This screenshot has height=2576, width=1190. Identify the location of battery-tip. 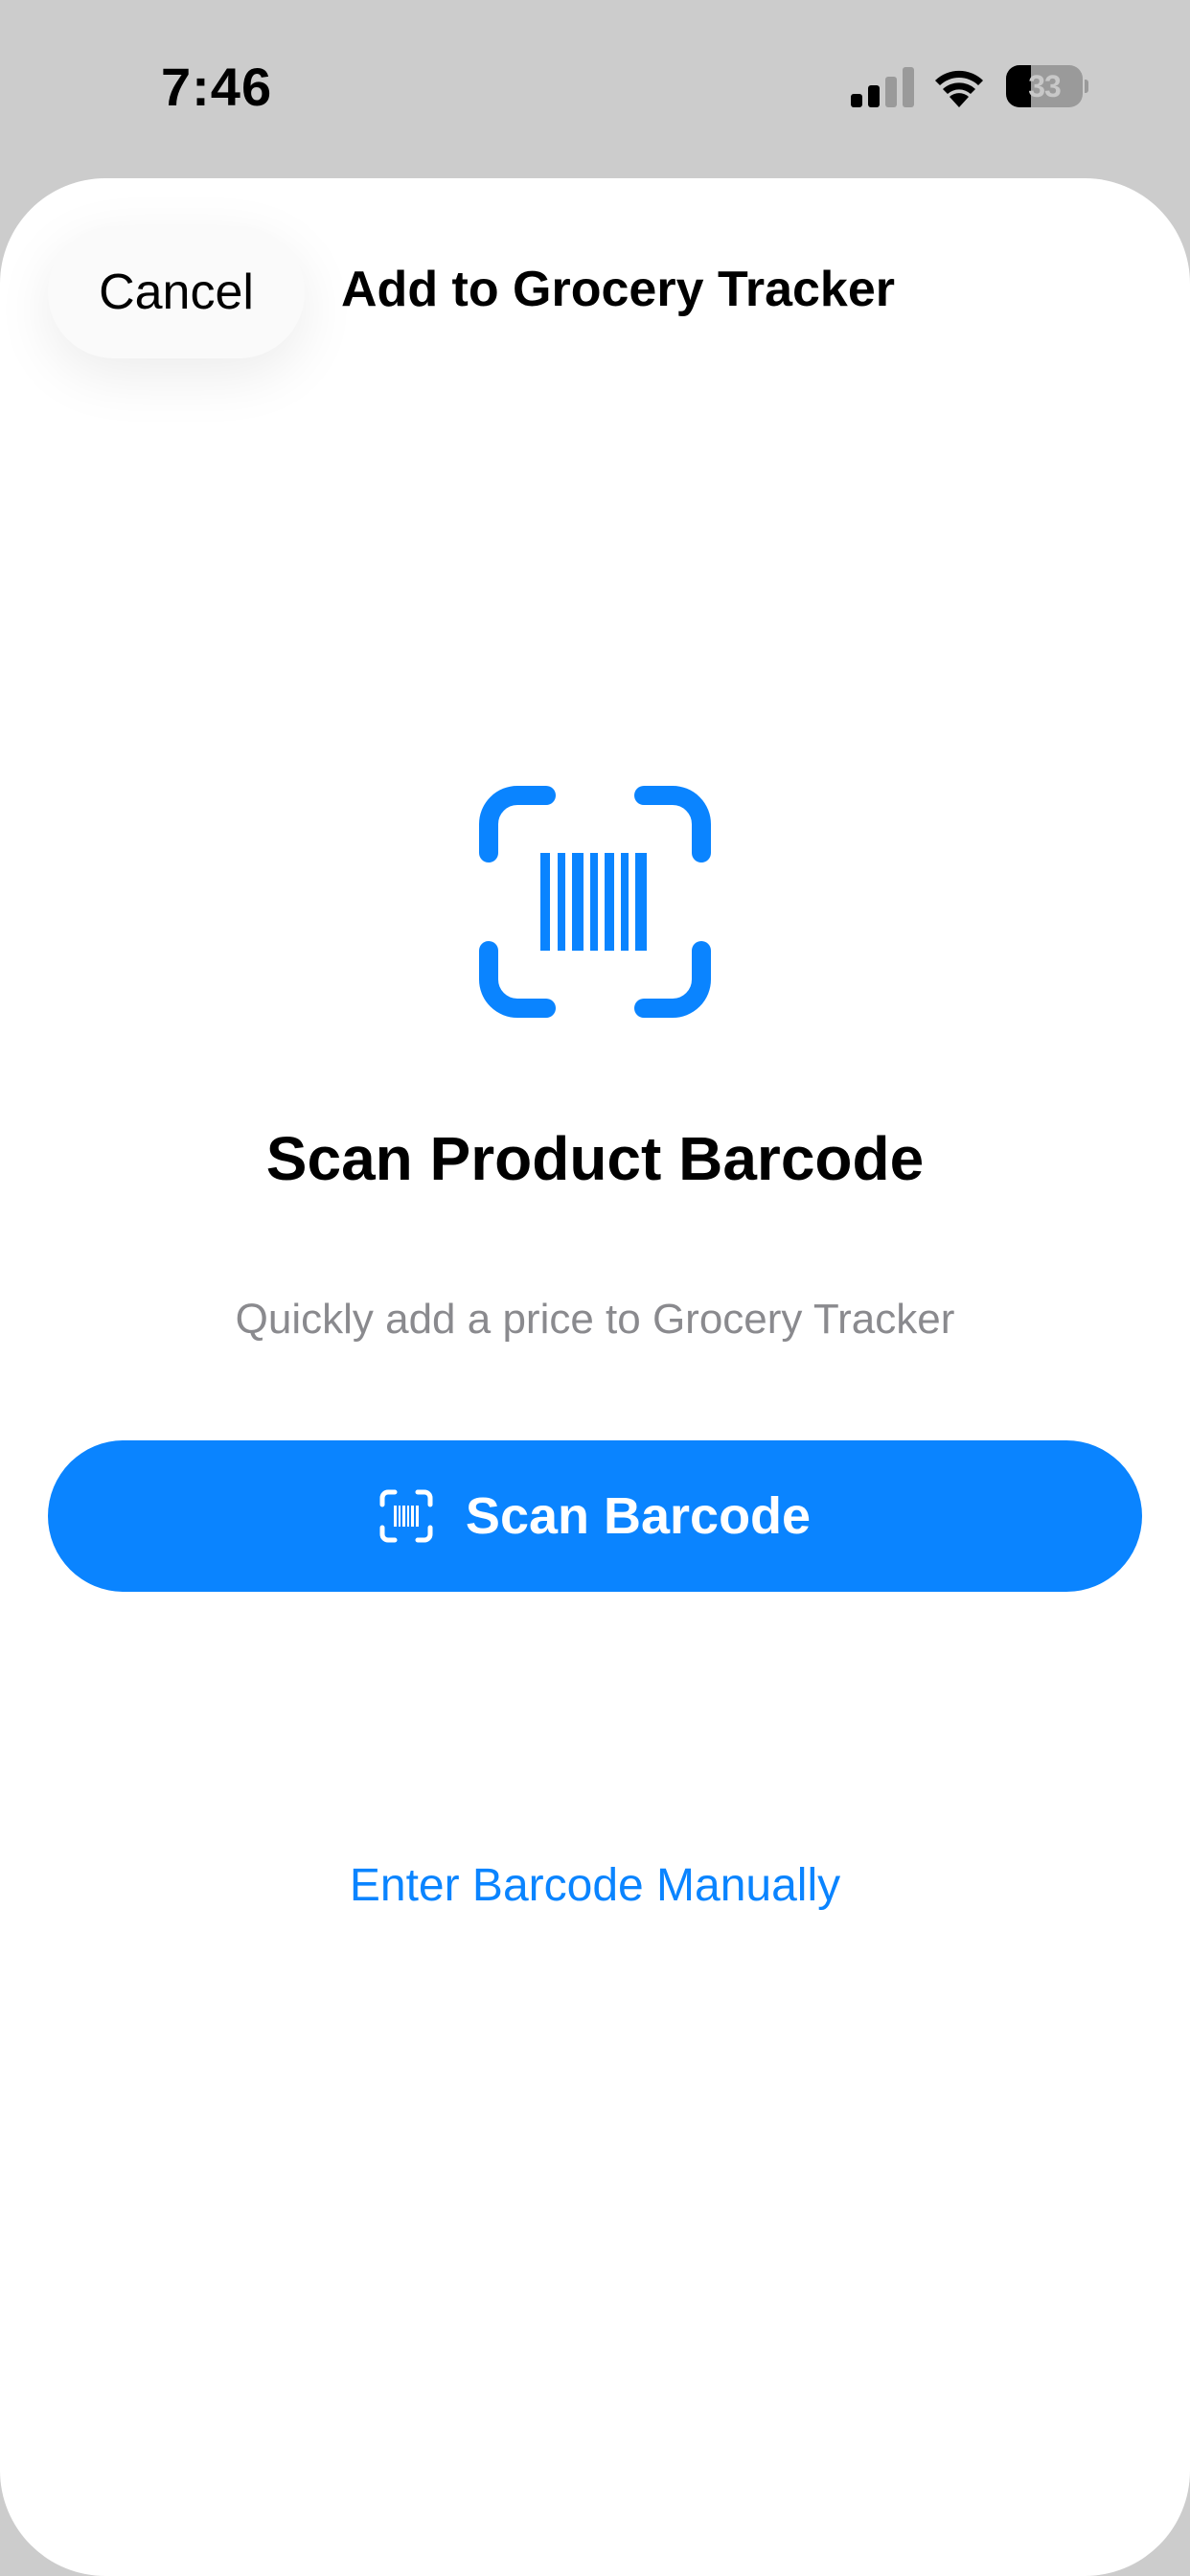
(1087, 86).